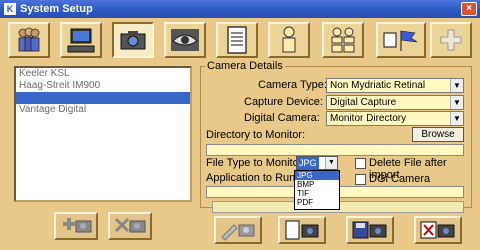 Image resolution: width=480 pixels, height=250 pixels. What do you see at coordinates (56, 9) in the screenshot?
I see `window-title: System Setup` at bounding box center [56, 9].